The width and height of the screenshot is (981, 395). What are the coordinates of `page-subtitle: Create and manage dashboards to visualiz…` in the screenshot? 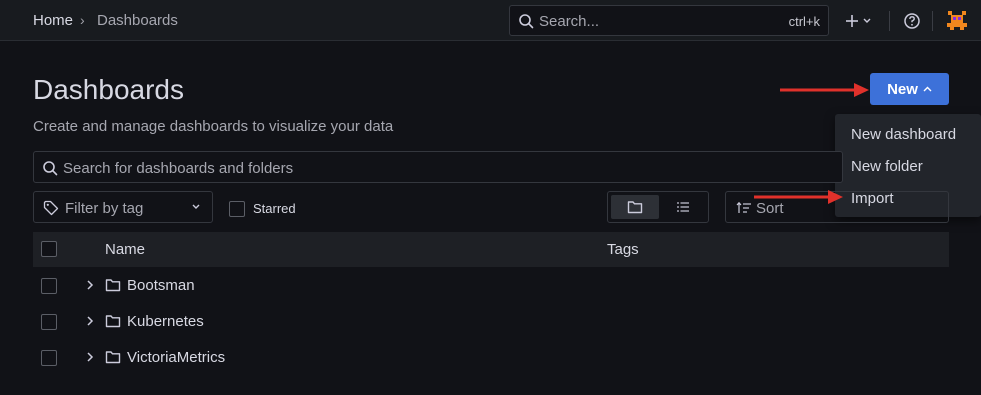 It's located at (213, 126).